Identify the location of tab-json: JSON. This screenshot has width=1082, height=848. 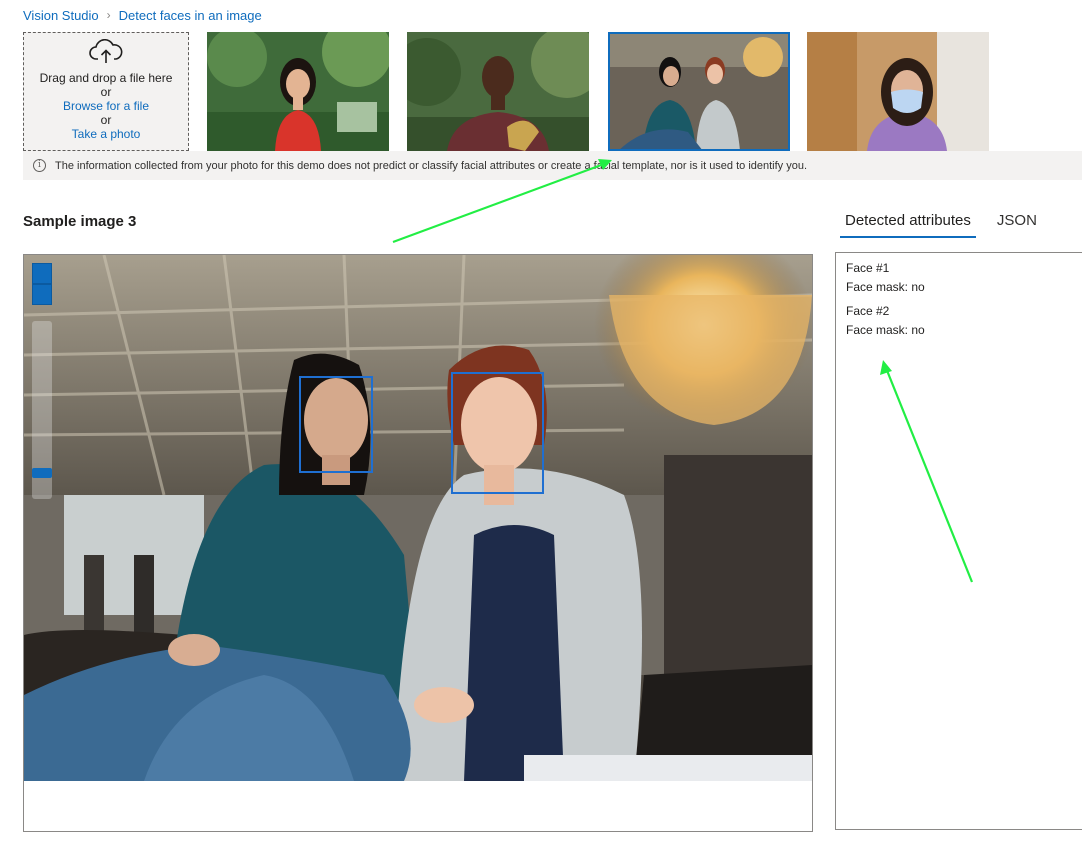
(1017, 225).